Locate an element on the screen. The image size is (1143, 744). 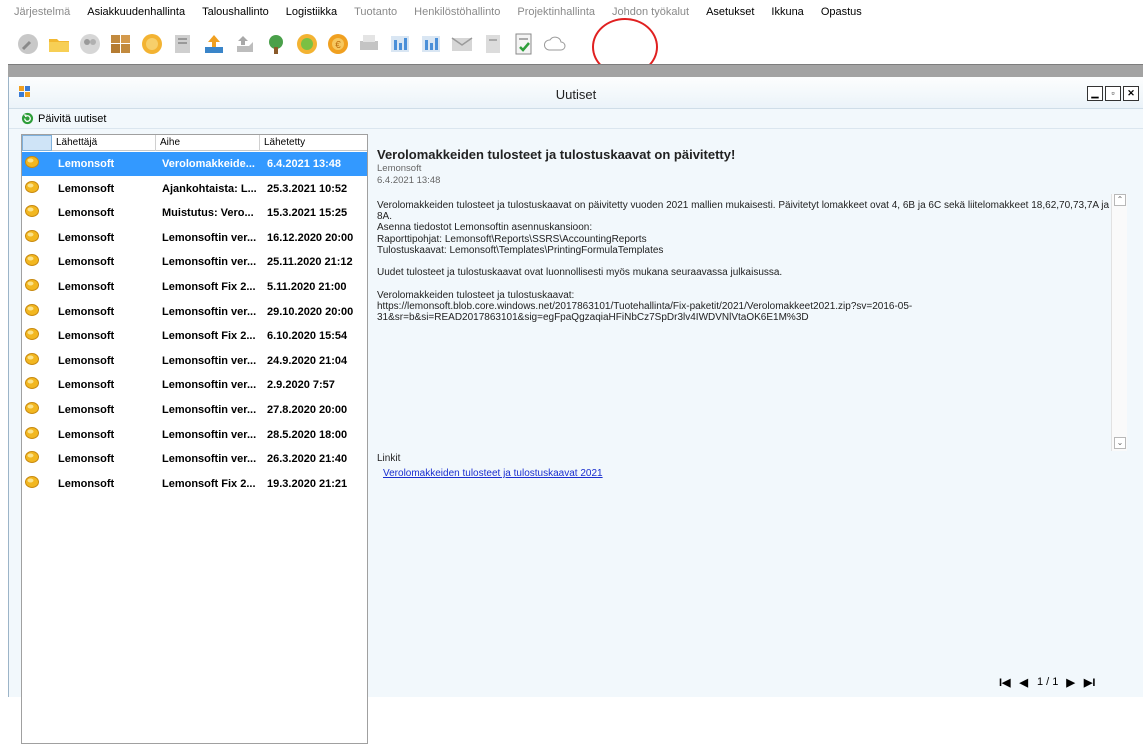
chart-icon is located at coordinates (307, 44).